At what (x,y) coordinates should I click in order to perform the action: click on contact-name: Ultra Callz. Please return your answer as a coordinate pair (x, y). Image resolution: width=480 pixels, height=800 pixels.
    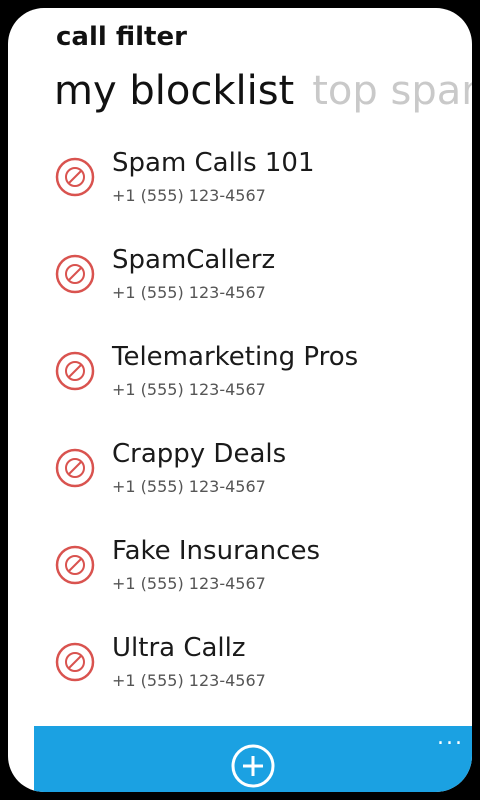
    Looking at the image, I should click on (179, 648).